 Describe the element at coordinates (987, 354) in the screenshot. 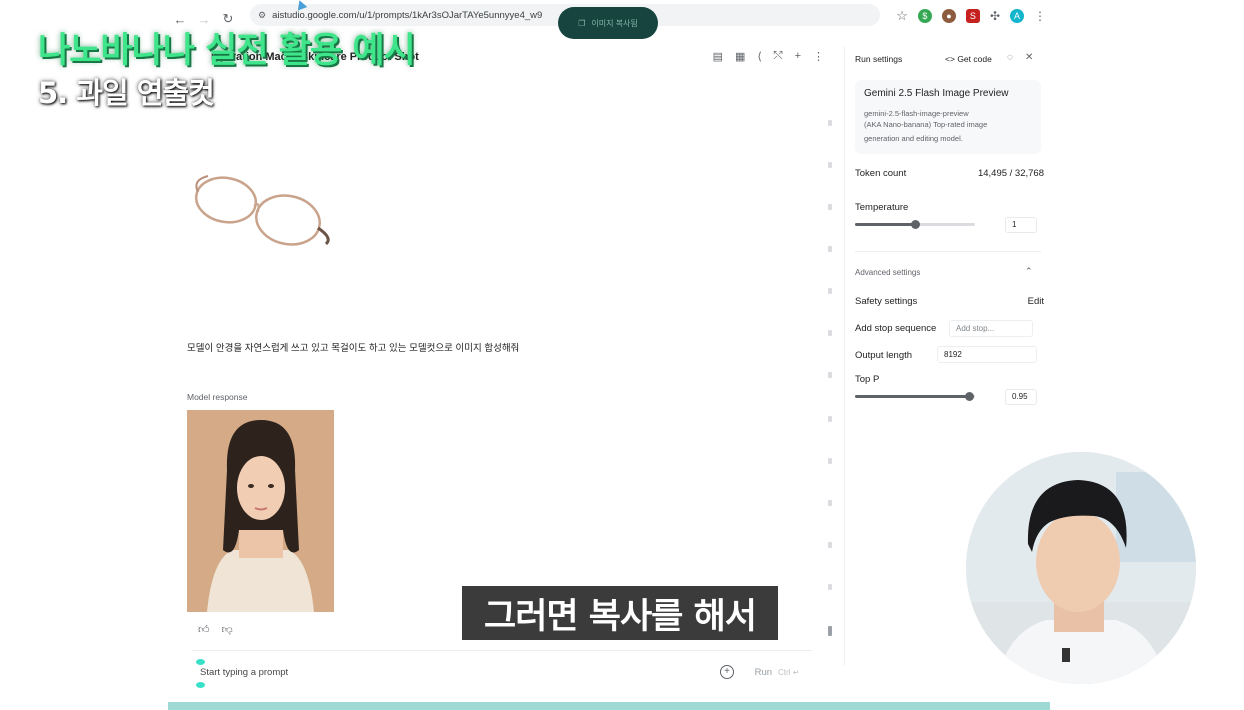

I see `output-length-input: 8192` at that location.